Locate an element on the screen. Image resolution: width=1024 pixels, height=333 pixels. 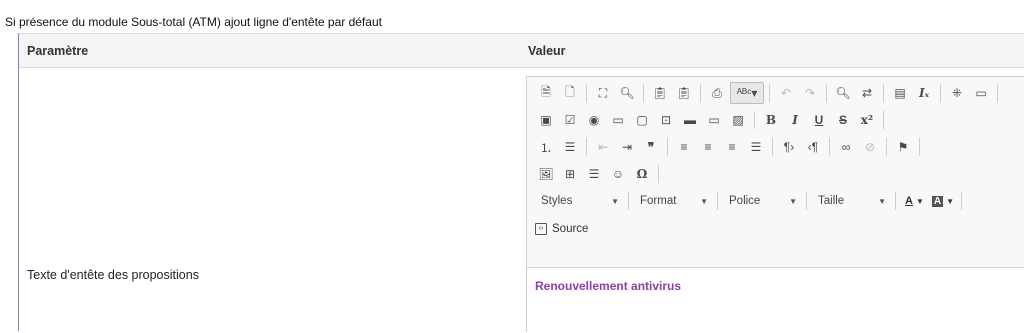
undo-icon: ↶ is located at coordinates (786, 93).